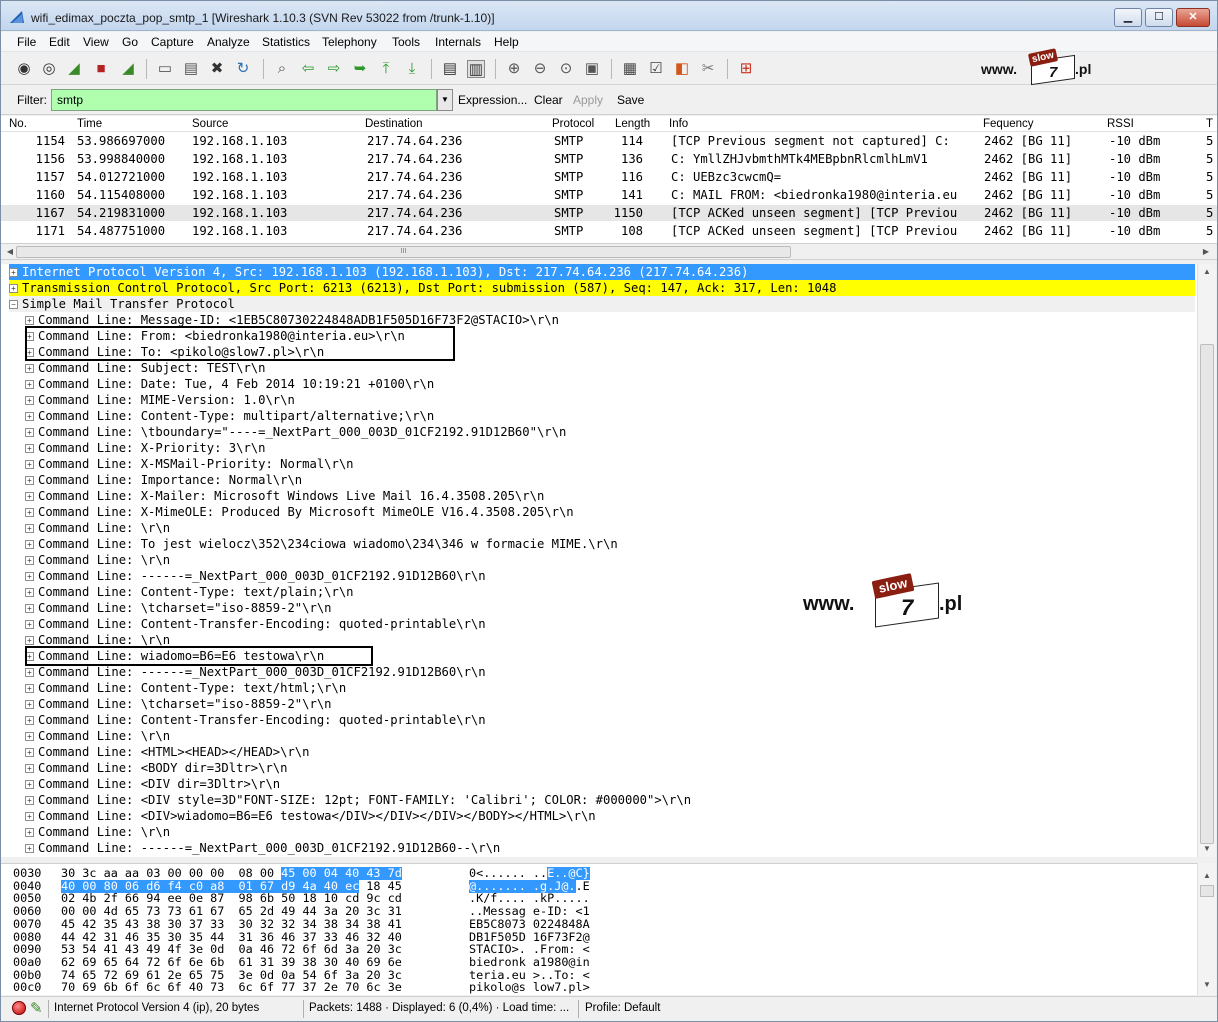  Describe the element at coordinates (19, 1008) in the screenshot. I see `expert-info-icon` at that location.